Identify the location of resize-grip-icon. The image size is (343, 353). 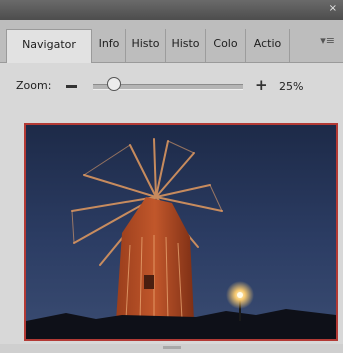
(172, 347).